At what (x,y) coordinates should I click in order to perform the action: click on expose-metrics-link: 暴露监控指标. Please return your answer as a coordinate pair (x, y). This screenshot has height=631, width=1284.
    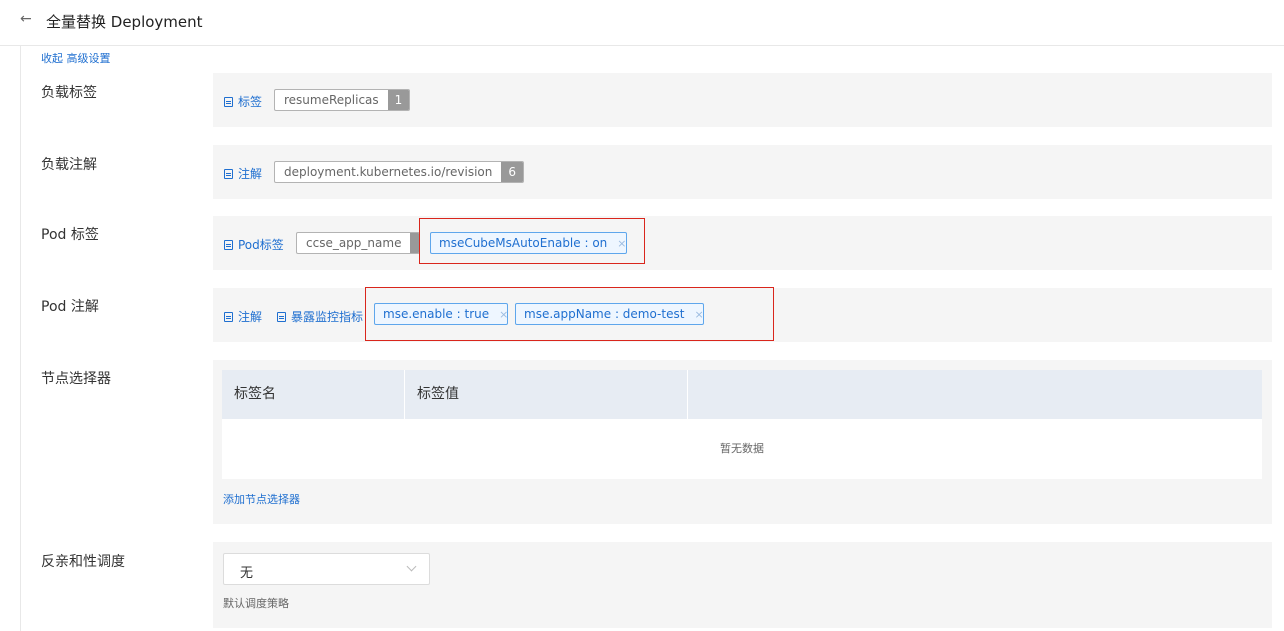
    Looking at the image, I should click on (322, 316).